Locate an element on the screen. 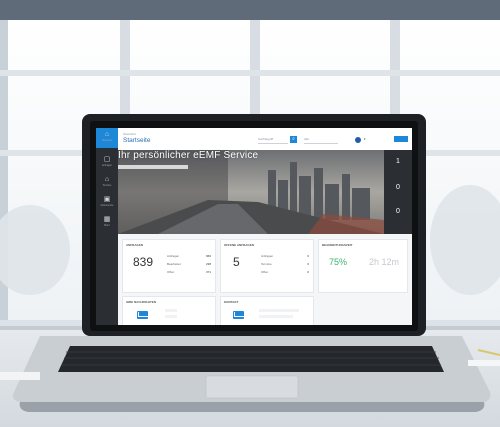 Image resolution: width=500 pixels, height=427 pixels. grid-icon: ▦ is located at coordinates (107, 219).